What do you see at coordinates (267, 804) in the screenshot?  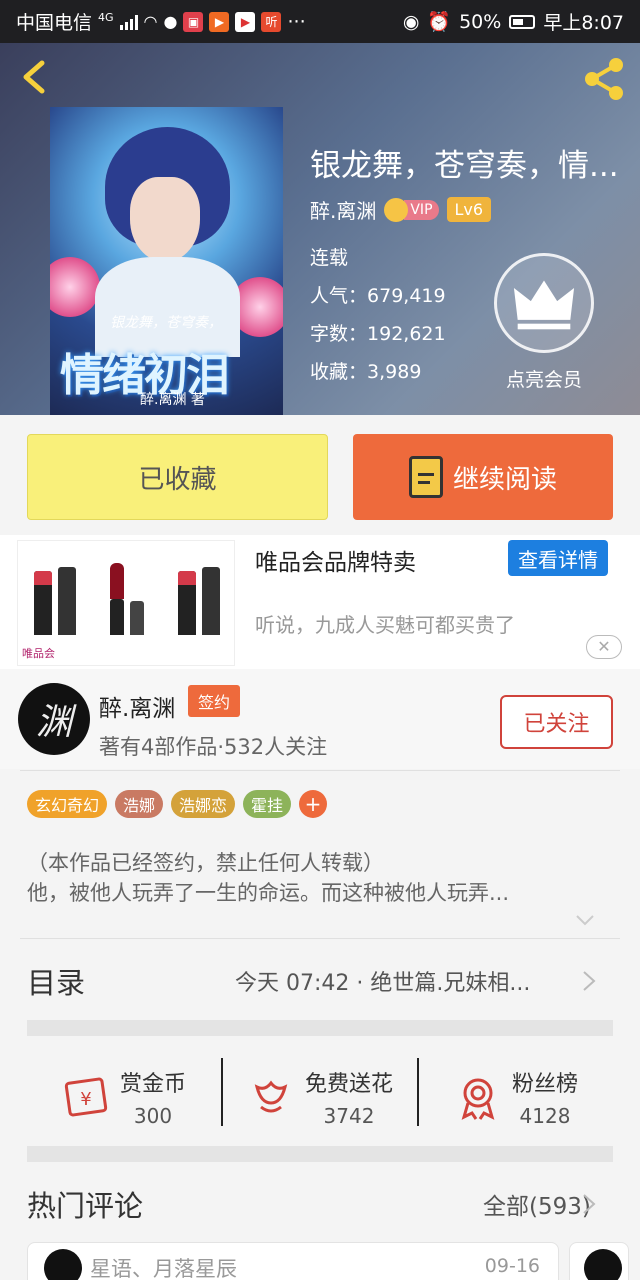 I see `tag-item: 霍挂` at bounding box center [267, 804].